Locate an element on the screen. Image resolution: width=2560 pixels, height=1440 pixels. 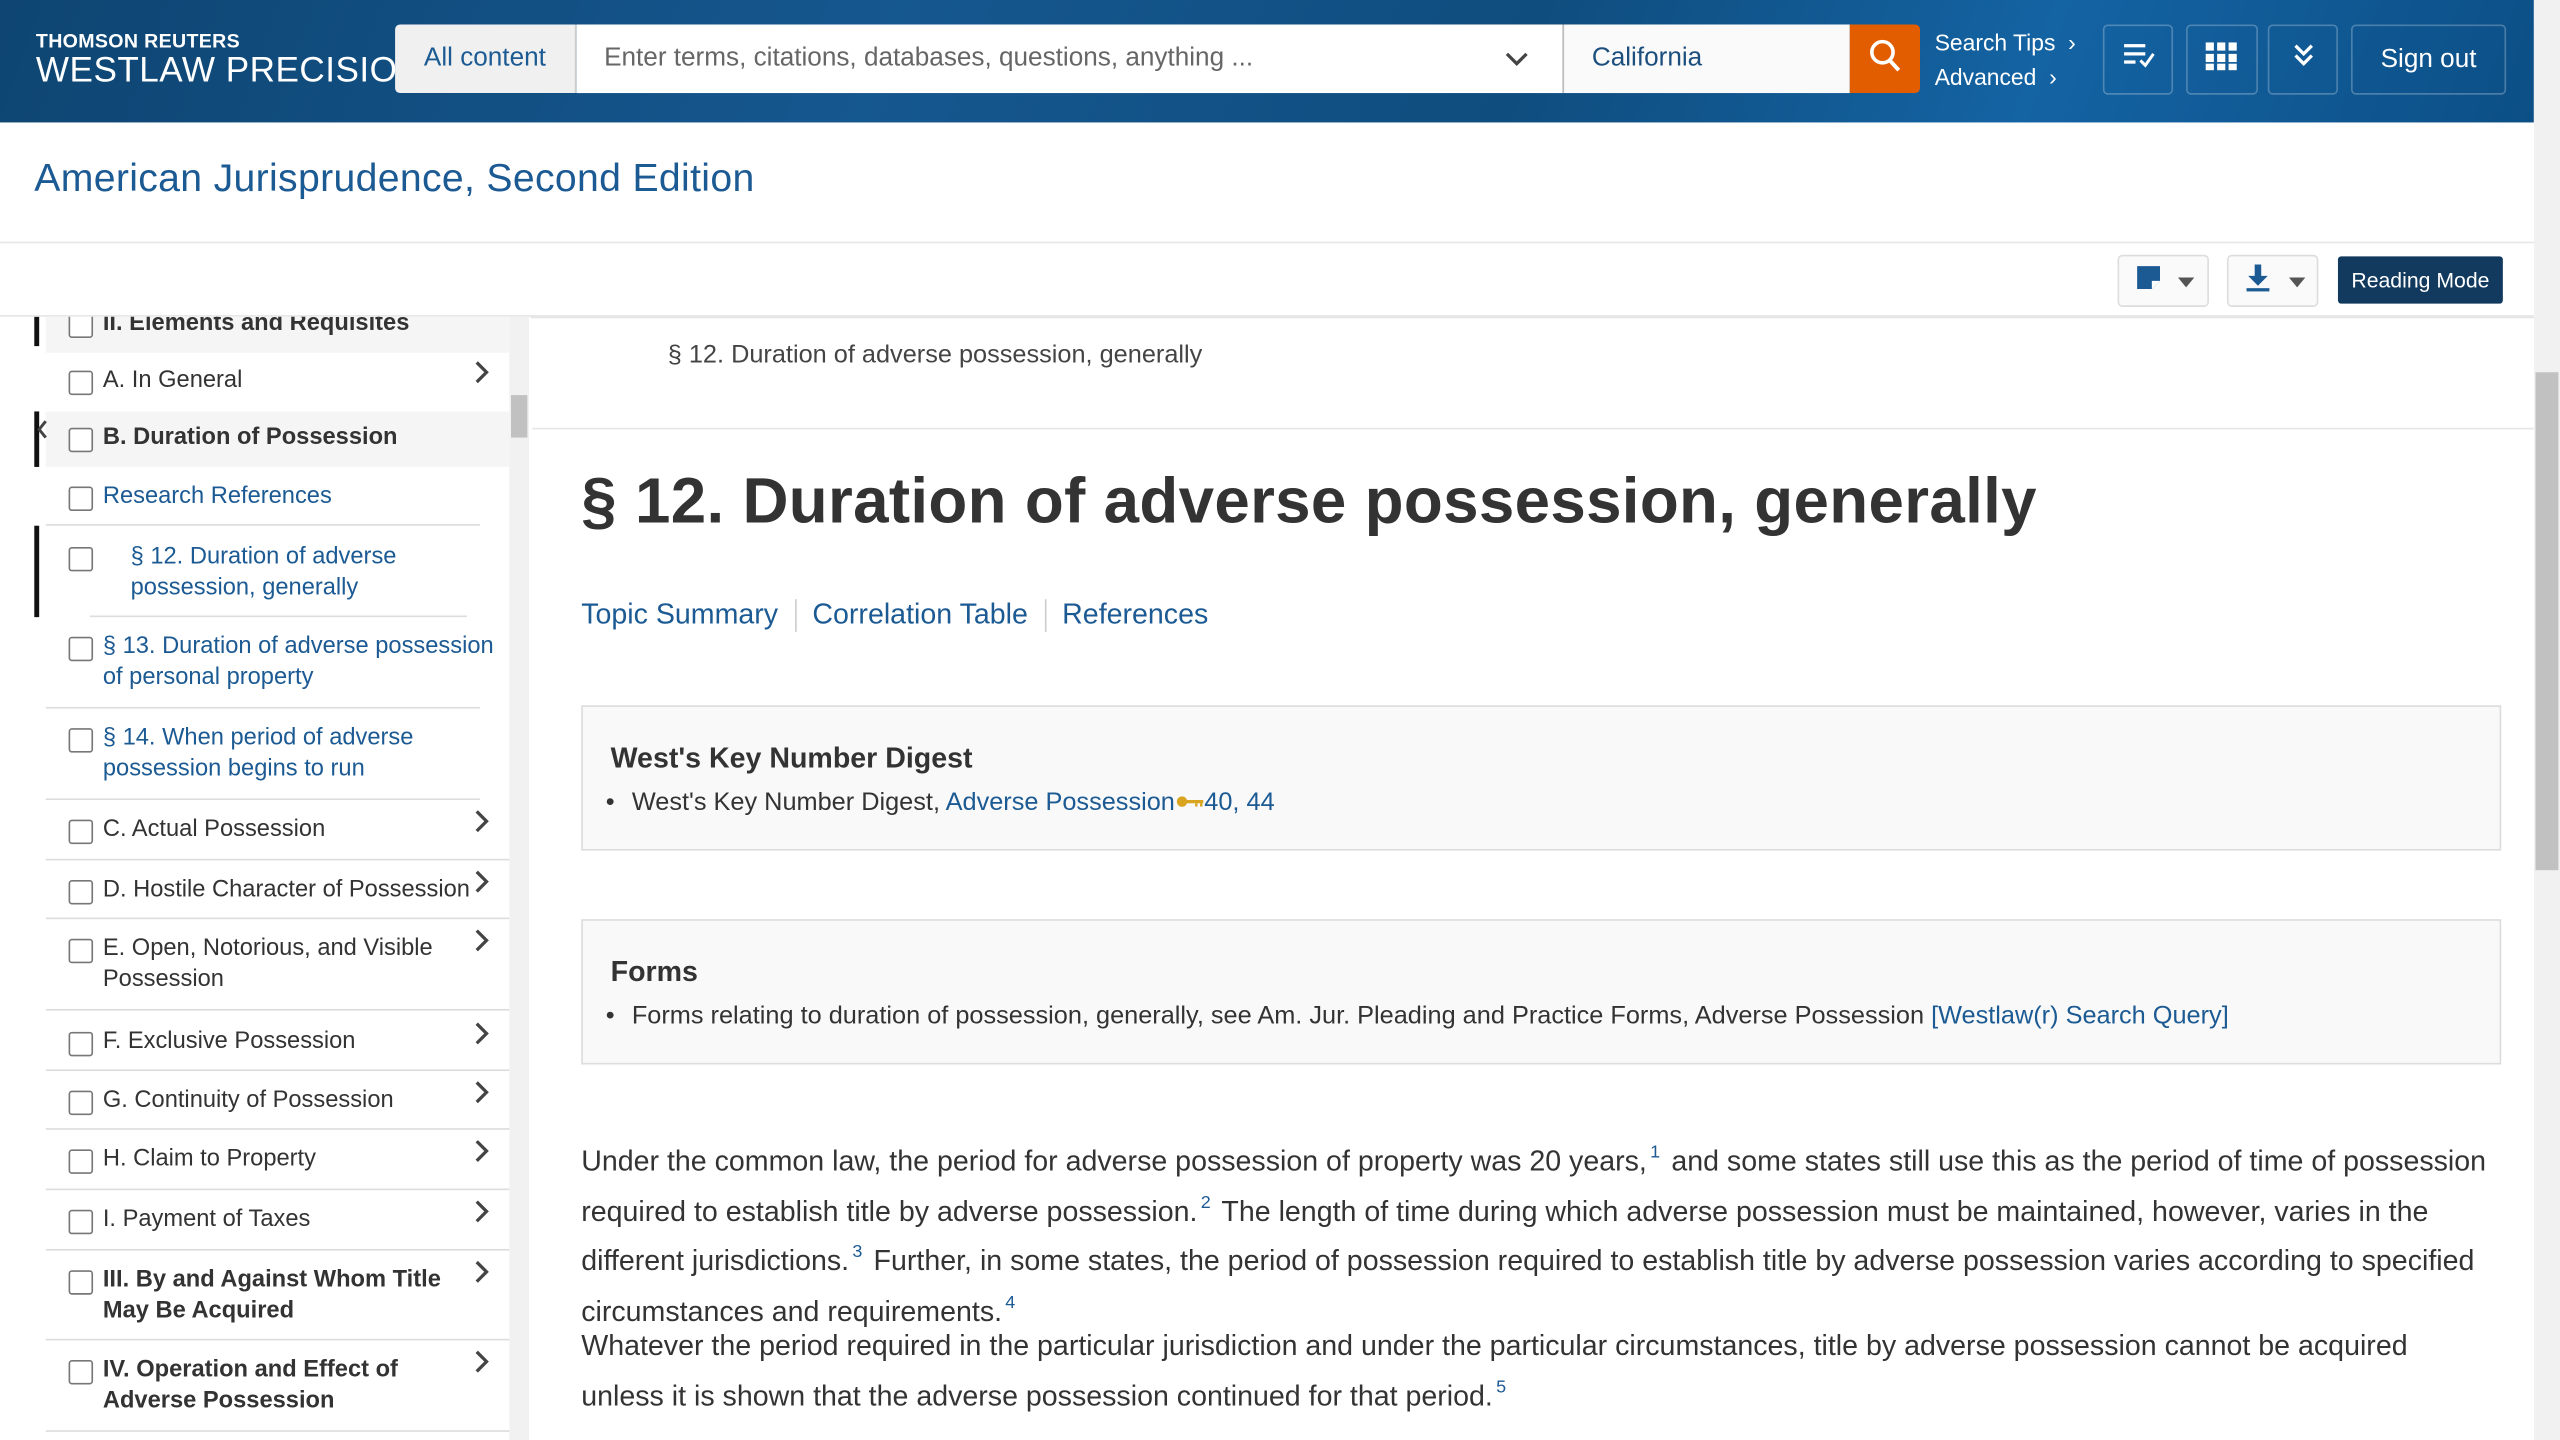
download-button is located at coordinates (2272, 280).